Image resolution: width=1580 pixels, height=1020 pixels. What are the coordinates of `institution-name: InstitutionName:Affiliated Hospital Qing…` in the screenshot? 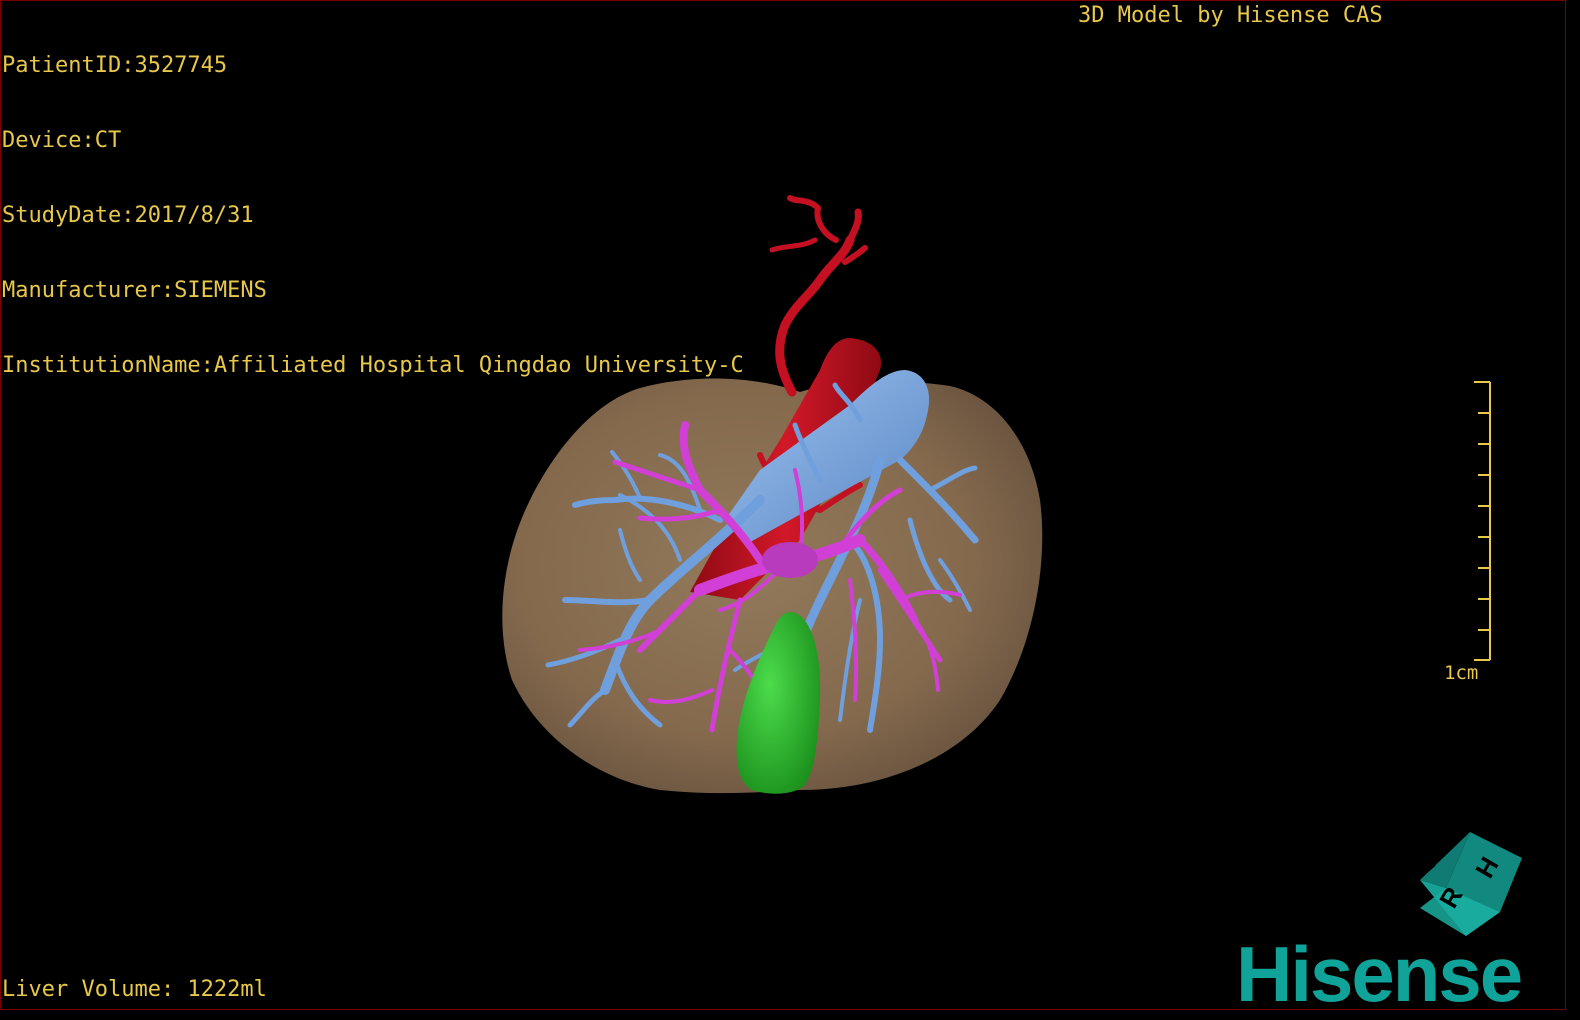 It's located at (373, 365).